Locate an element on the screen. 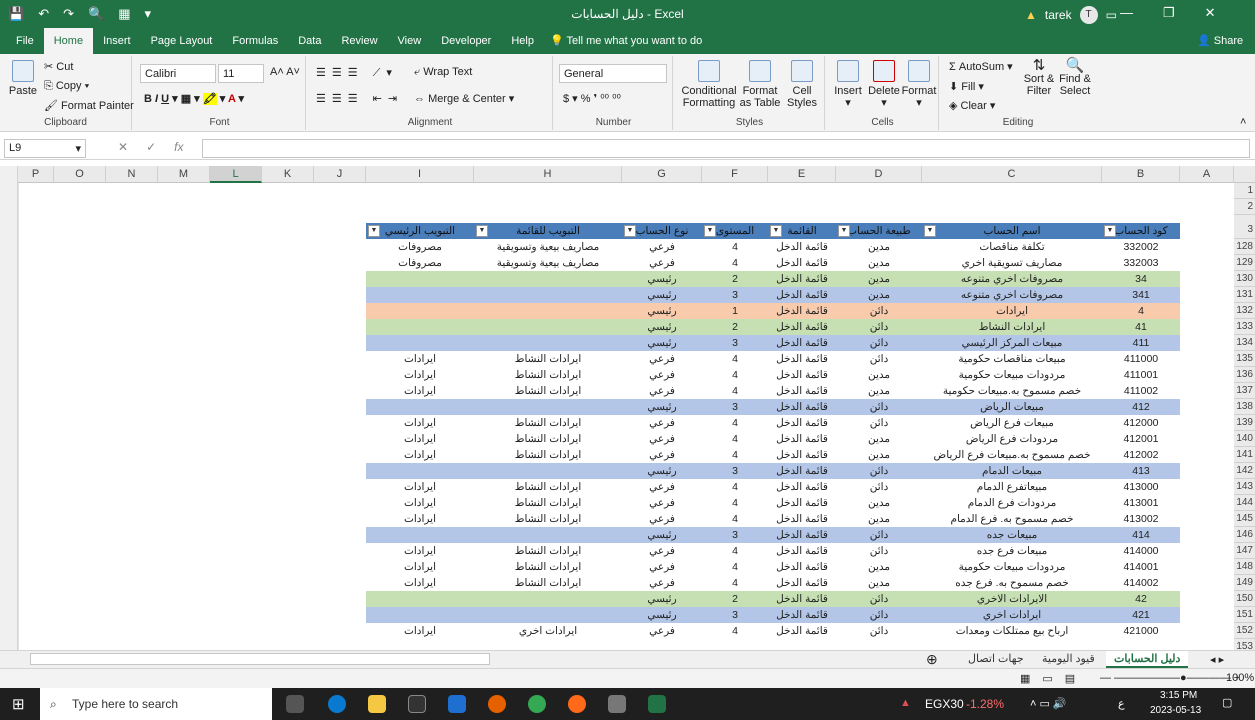 The image size is (1255, 720). table-cell-b: 42 is located at coordinates (1141, 599).